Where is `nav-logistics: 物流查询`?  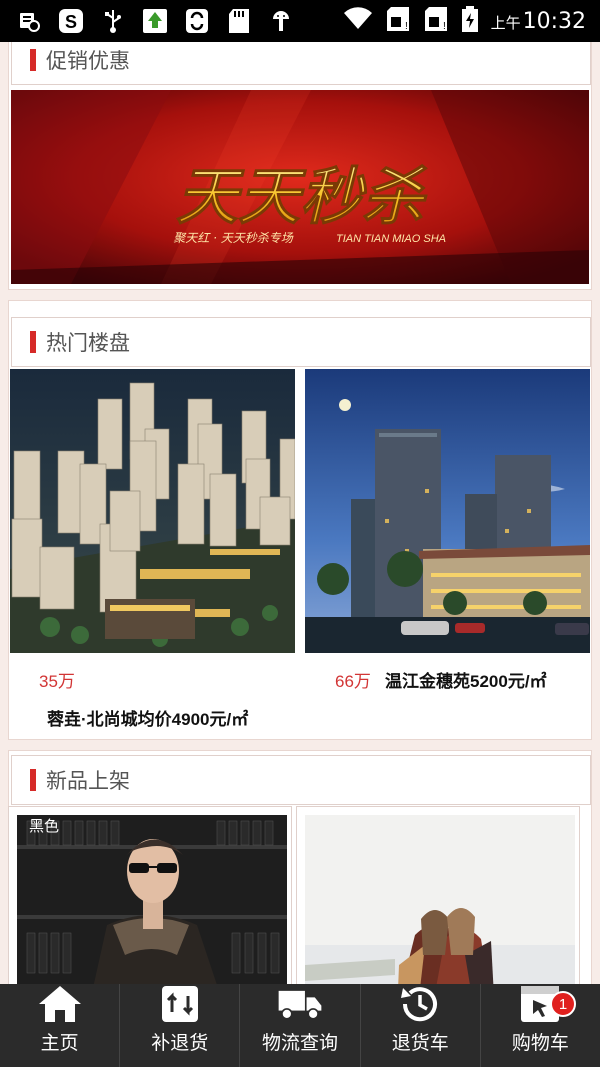
nav-logistics: 物流查询 is located at coordinates (300, 1025).